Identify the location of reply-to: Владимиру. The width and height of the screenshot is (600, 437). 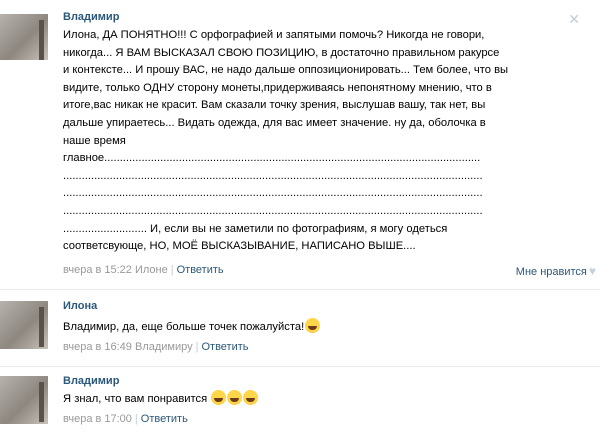
(164, 347).